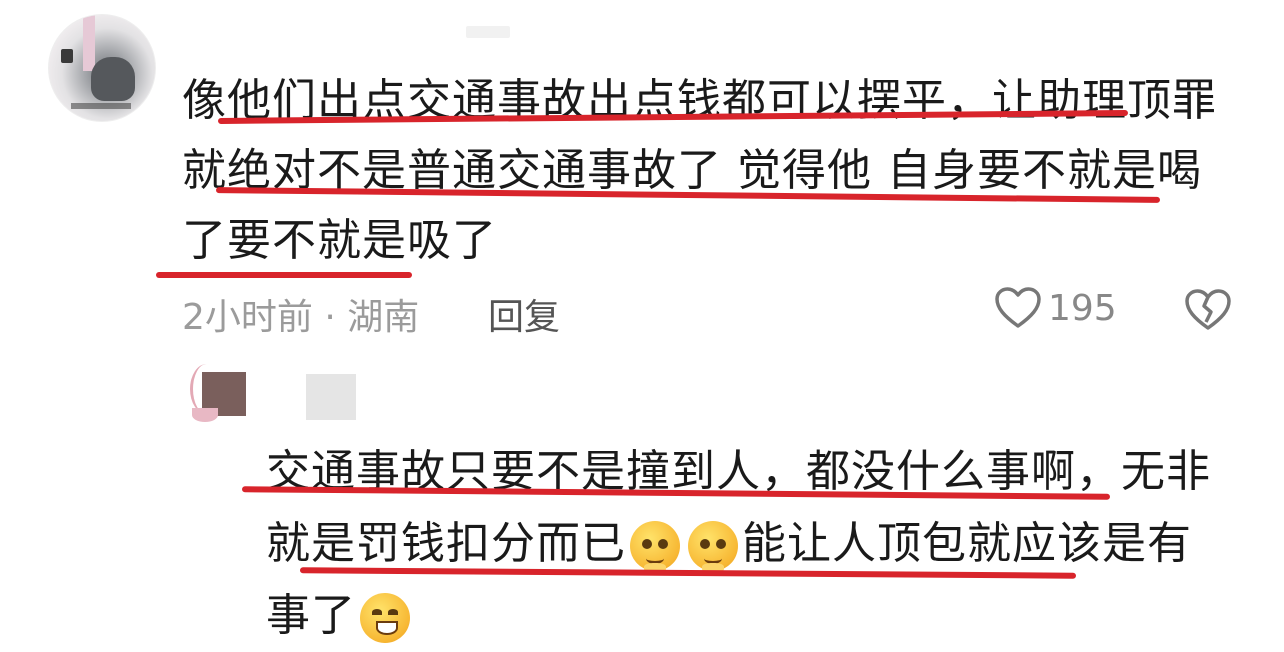 The height and width of the screenshot is (652, 1284). Describe the element at coordinates (524, 314) in the screenshot. I see `reply-button: 回复` at that location.